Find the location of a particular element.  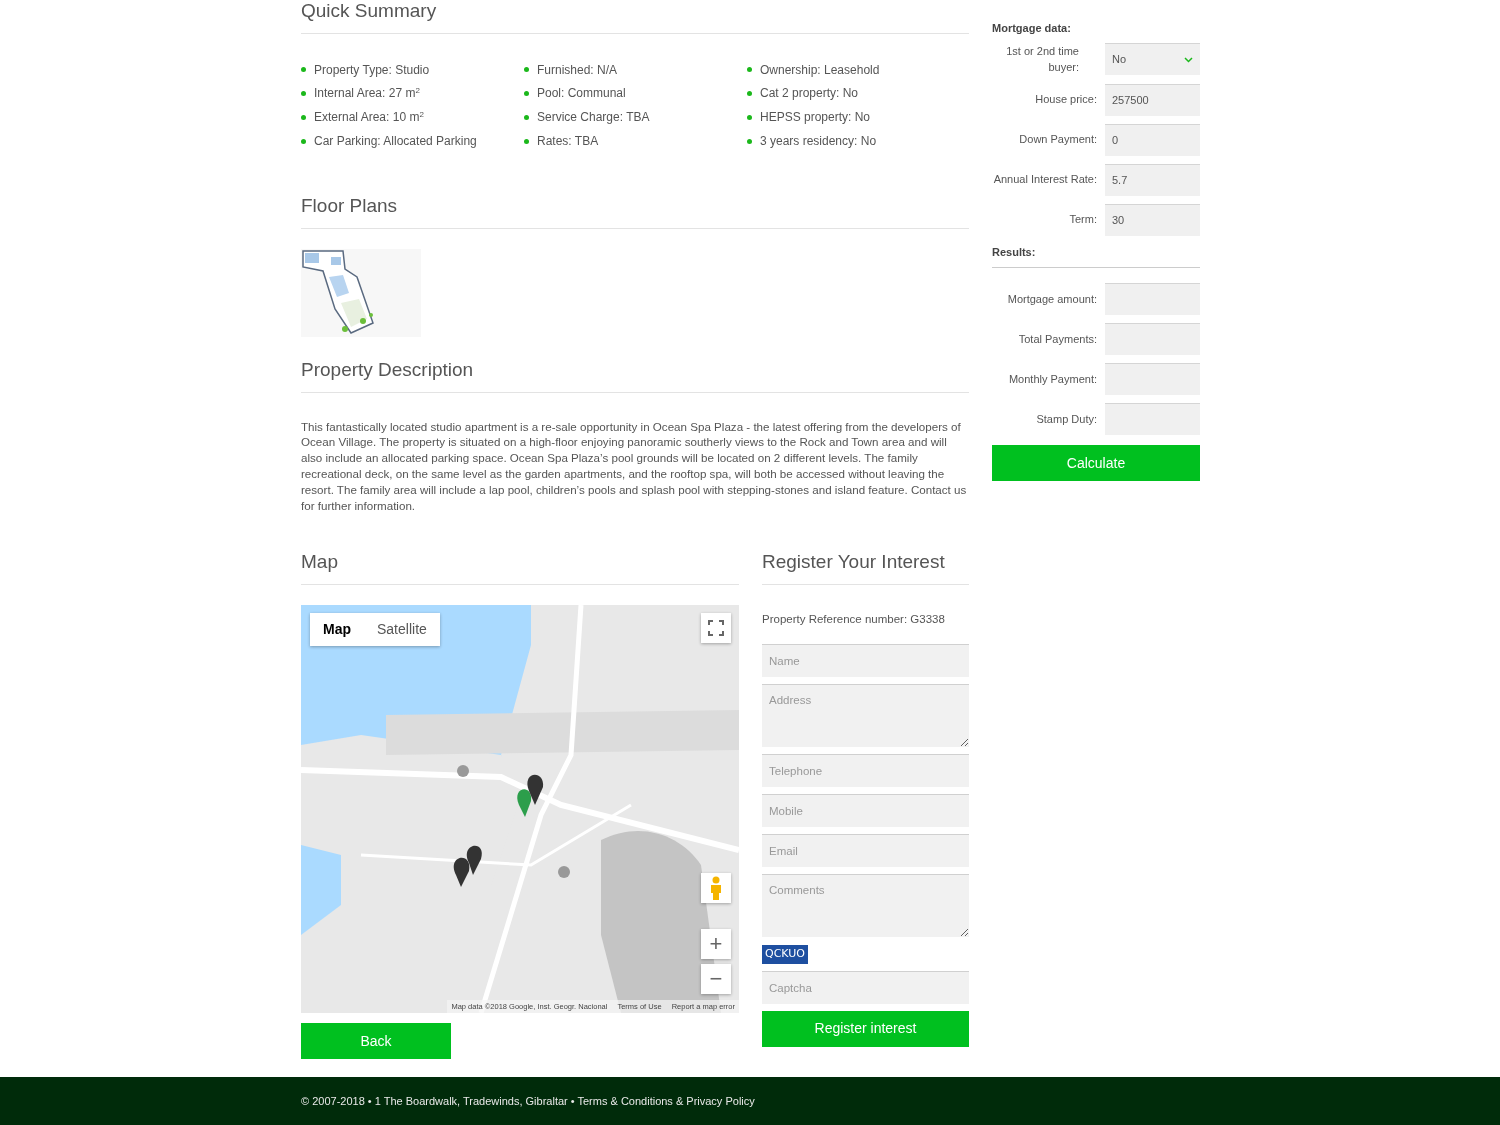

input-field: Telephone is located at coordinates (865, 771).